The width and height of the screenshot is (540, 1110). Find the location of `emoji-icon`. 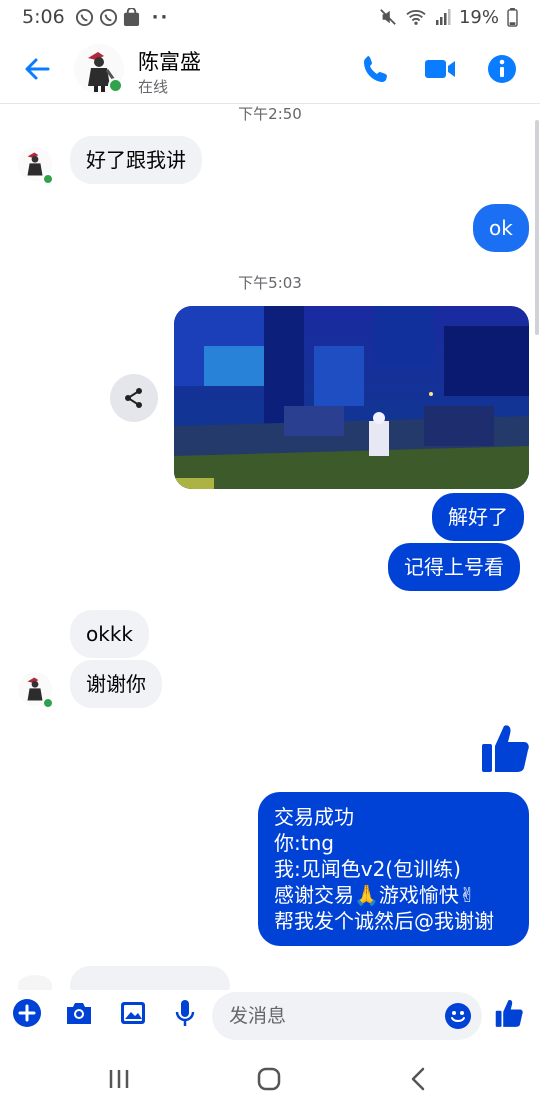

emoji-icon is located at coordinates (458, 1016).